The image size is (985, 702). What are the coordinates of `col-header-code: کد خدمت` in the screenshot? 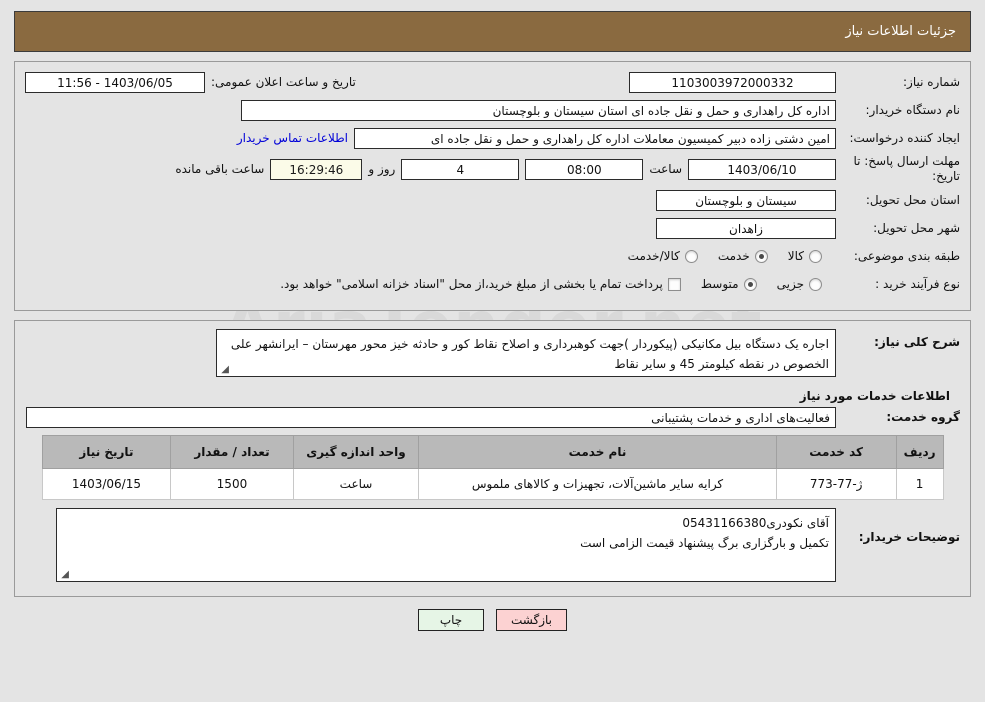 It's located at (836, 452).